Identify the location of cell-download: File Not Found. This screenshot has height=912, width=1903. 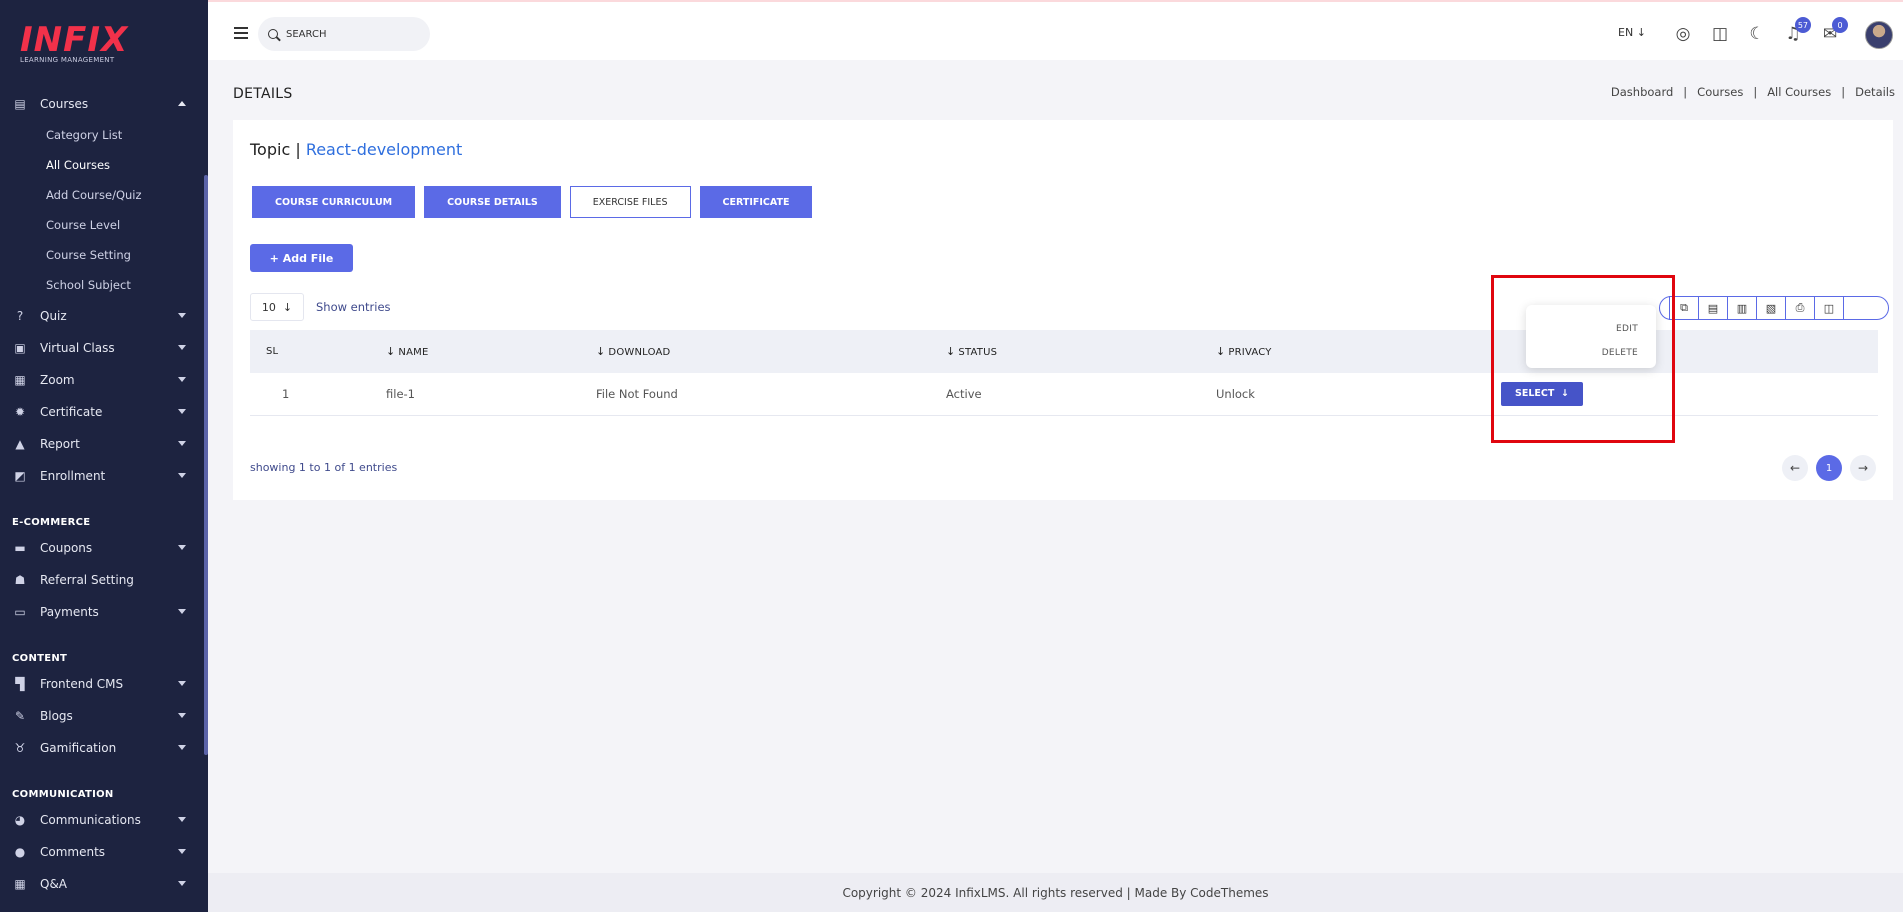
(755, 394).